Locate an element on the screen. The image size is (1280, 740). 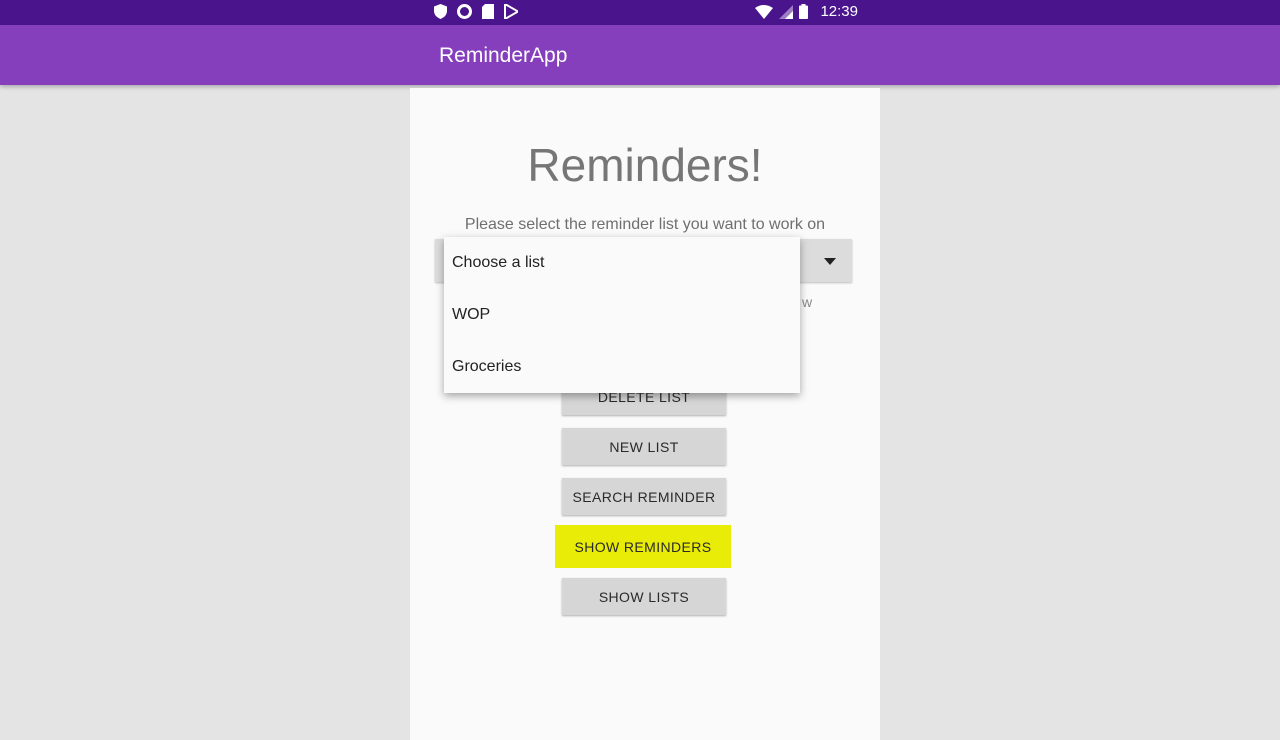
show-lists-button: SHOW LISTS is located at coordinates (644, 596).